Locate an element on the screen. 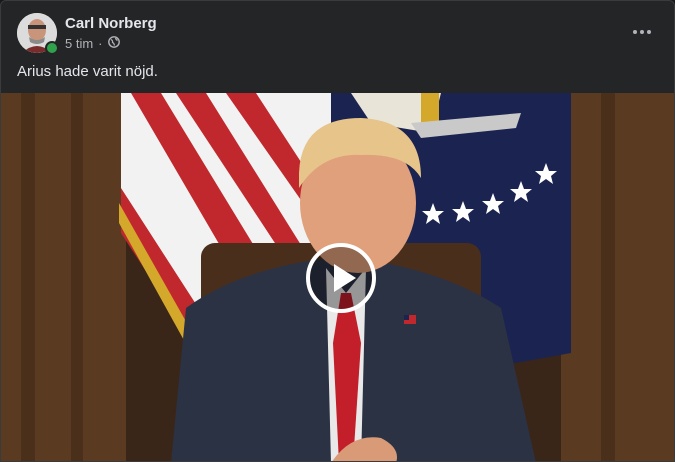 The image size is (675, 462). play-icon is located at coordinates (341, 278).